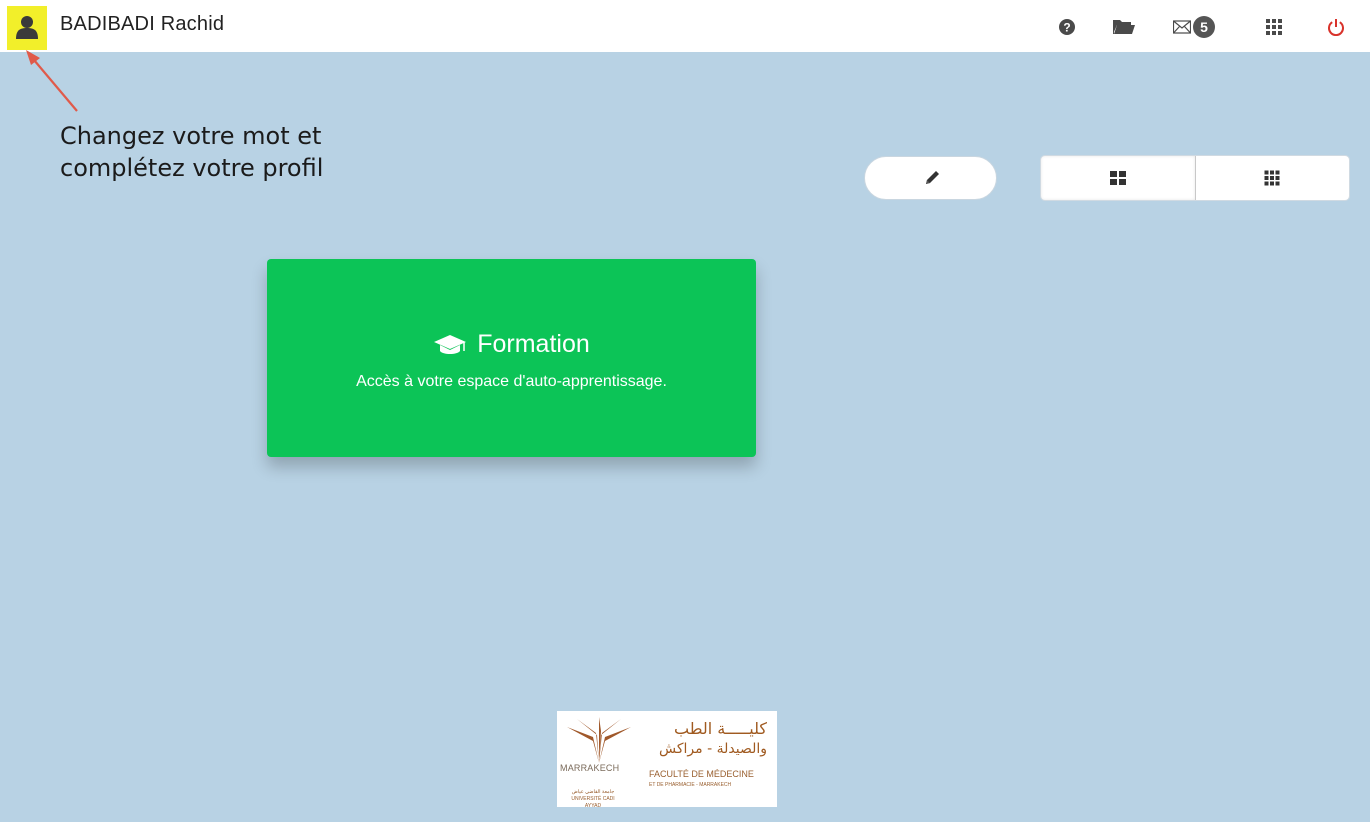 The width and height of the screenshot is (1370, 822). I want to click on apps-button, so click(1274, 27).